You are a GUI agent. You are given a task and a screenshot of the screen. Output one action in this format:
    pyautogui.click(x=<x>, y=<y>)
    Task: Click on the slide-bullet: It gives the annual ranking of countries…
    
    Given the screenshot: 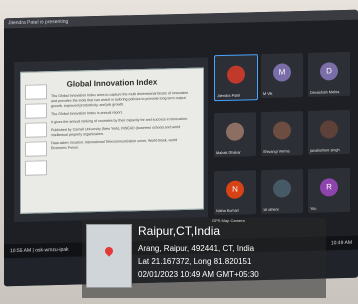 What is the action you would take?
    pyautogui.click(x=119, y=120)
    